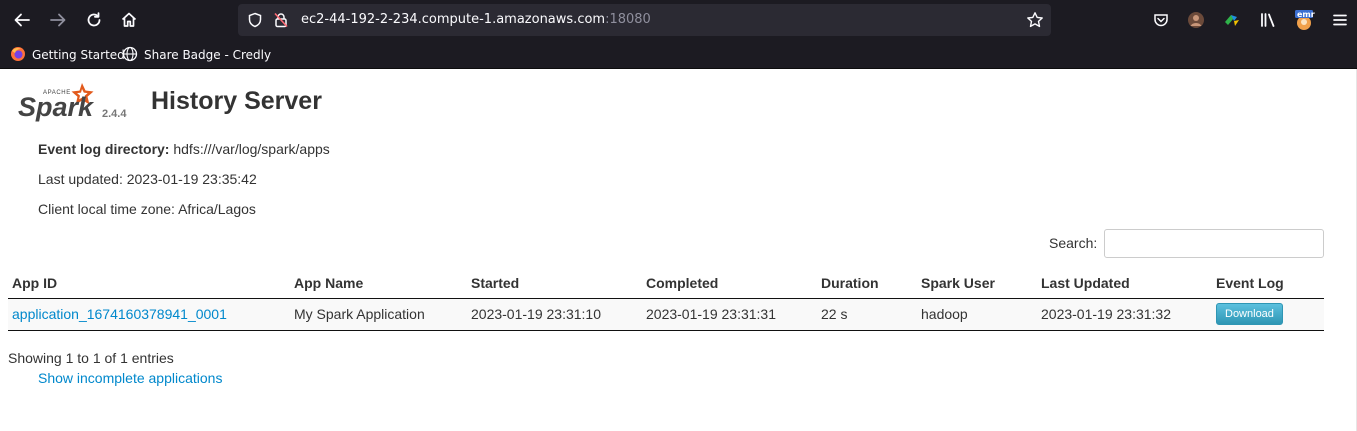  Describe the element at coordinates (1073, 243) in the screenshot. I see `search-label: Search:` at that location.